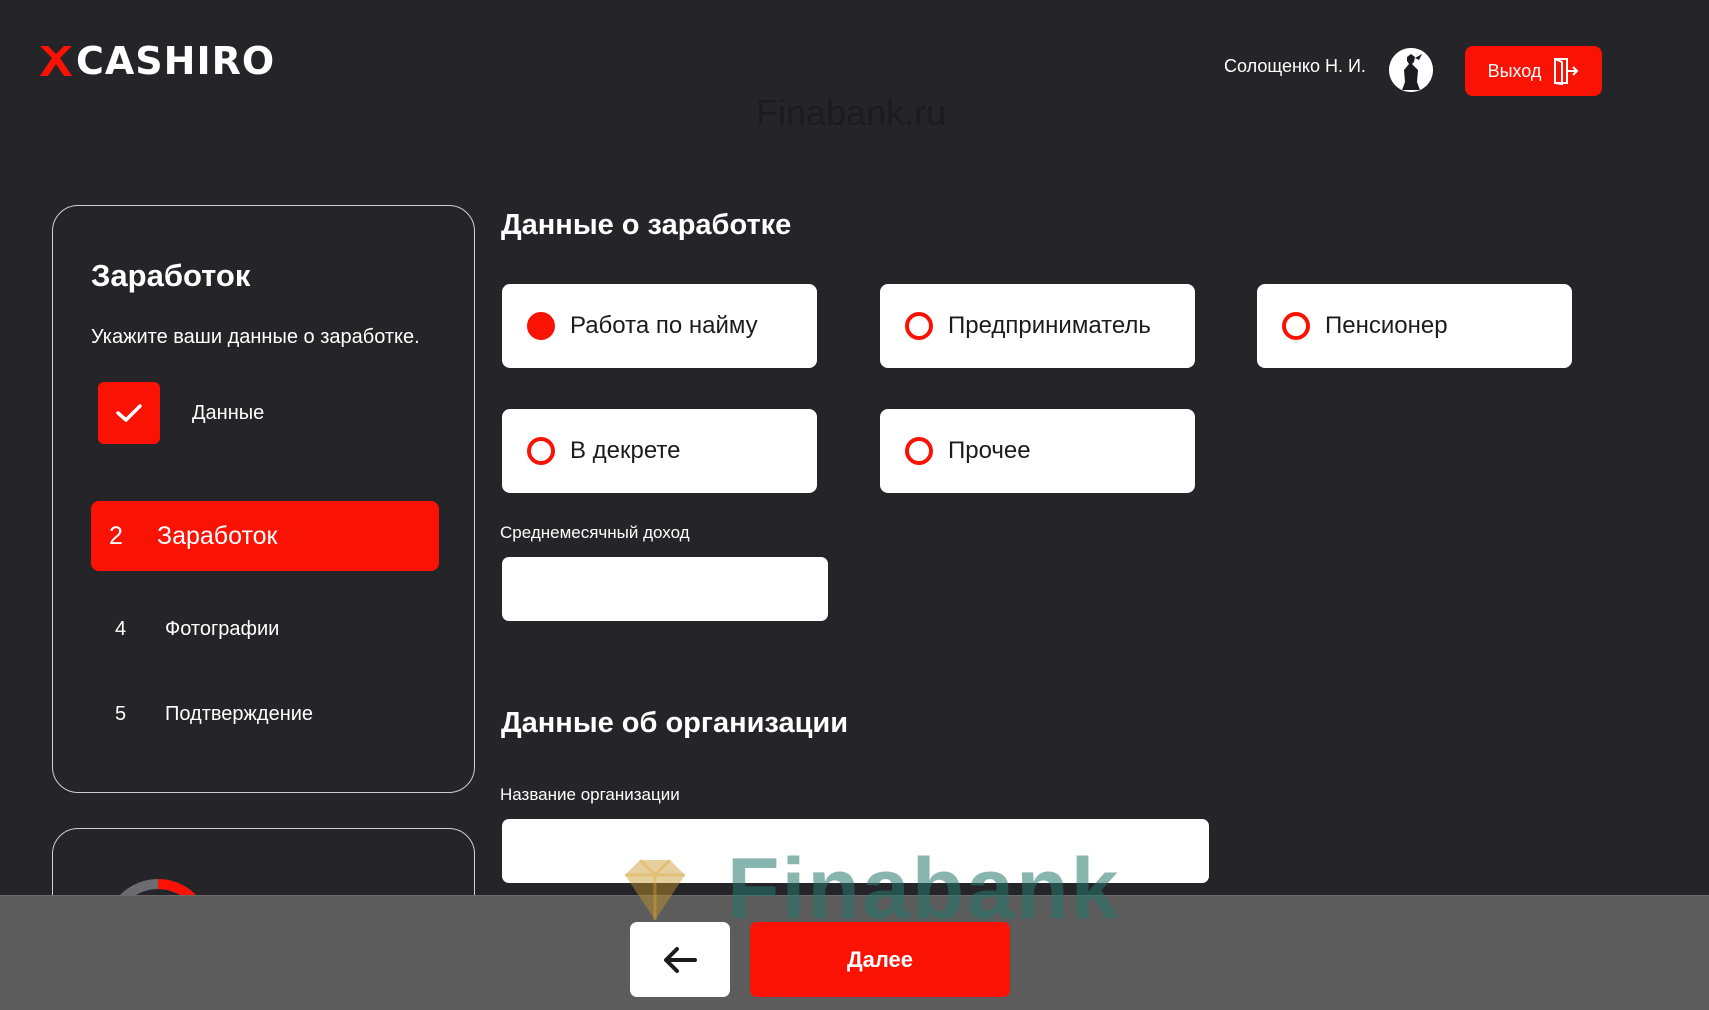  I want to click on avatar, so click(1411, 70).